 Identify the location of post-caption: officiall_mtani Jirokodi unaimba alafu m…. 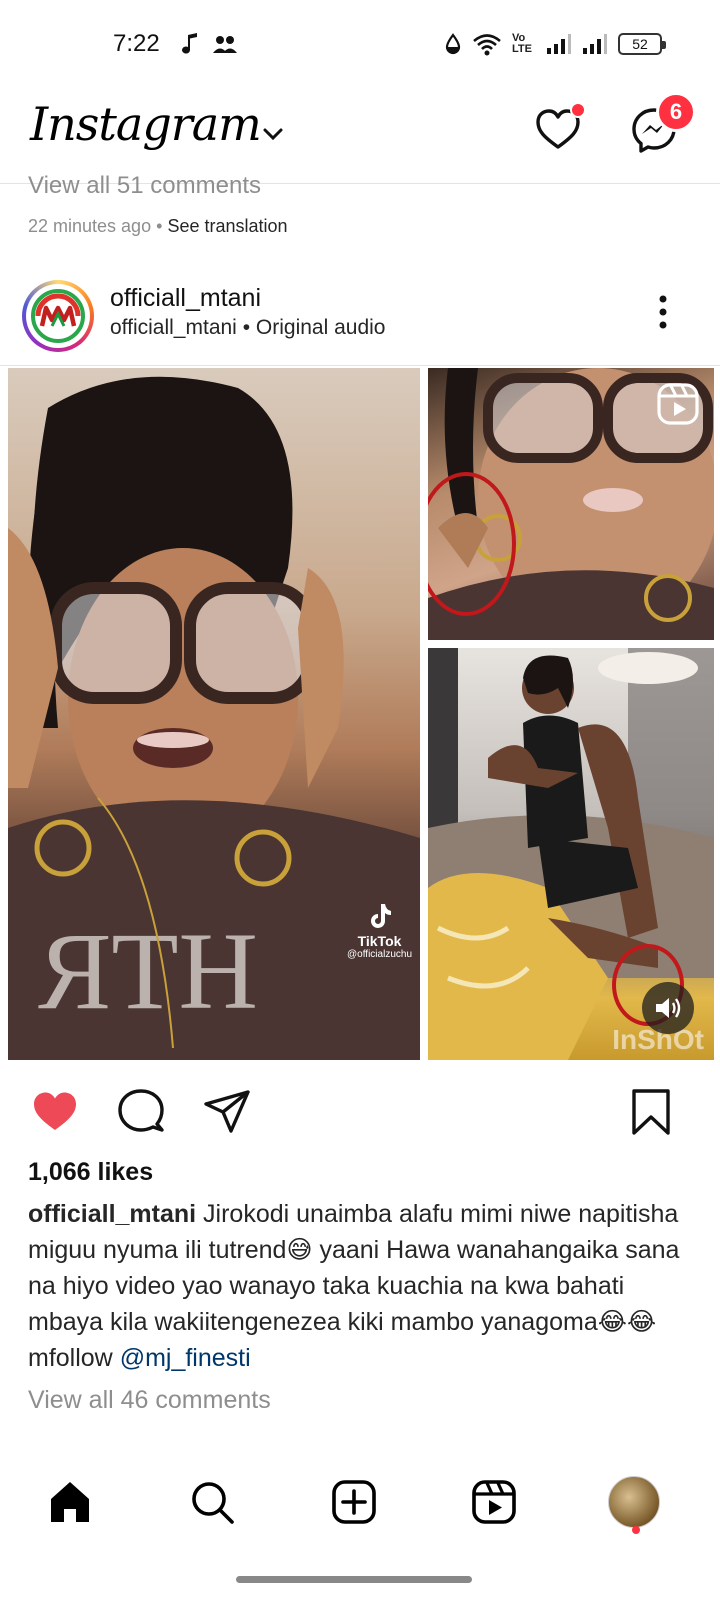
(360, 1286).